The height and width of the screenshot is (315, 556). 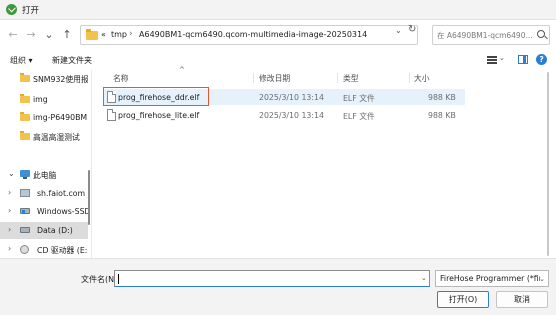 I want to click on sidebar-item-network-share: › sh.faiot.com, so click(x=44, y=193).